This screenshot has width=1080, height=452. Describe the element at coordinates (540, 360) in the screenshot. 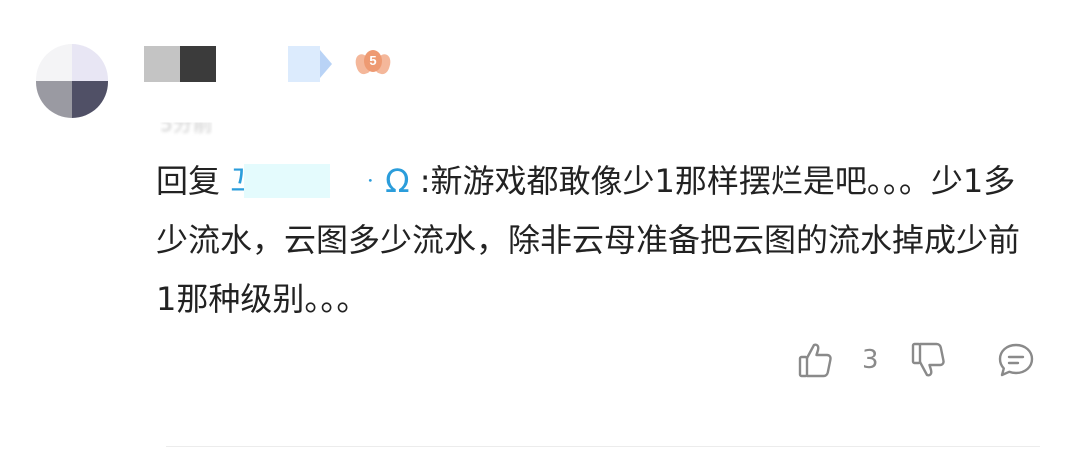

I see `comment-actions: 3` at that location.